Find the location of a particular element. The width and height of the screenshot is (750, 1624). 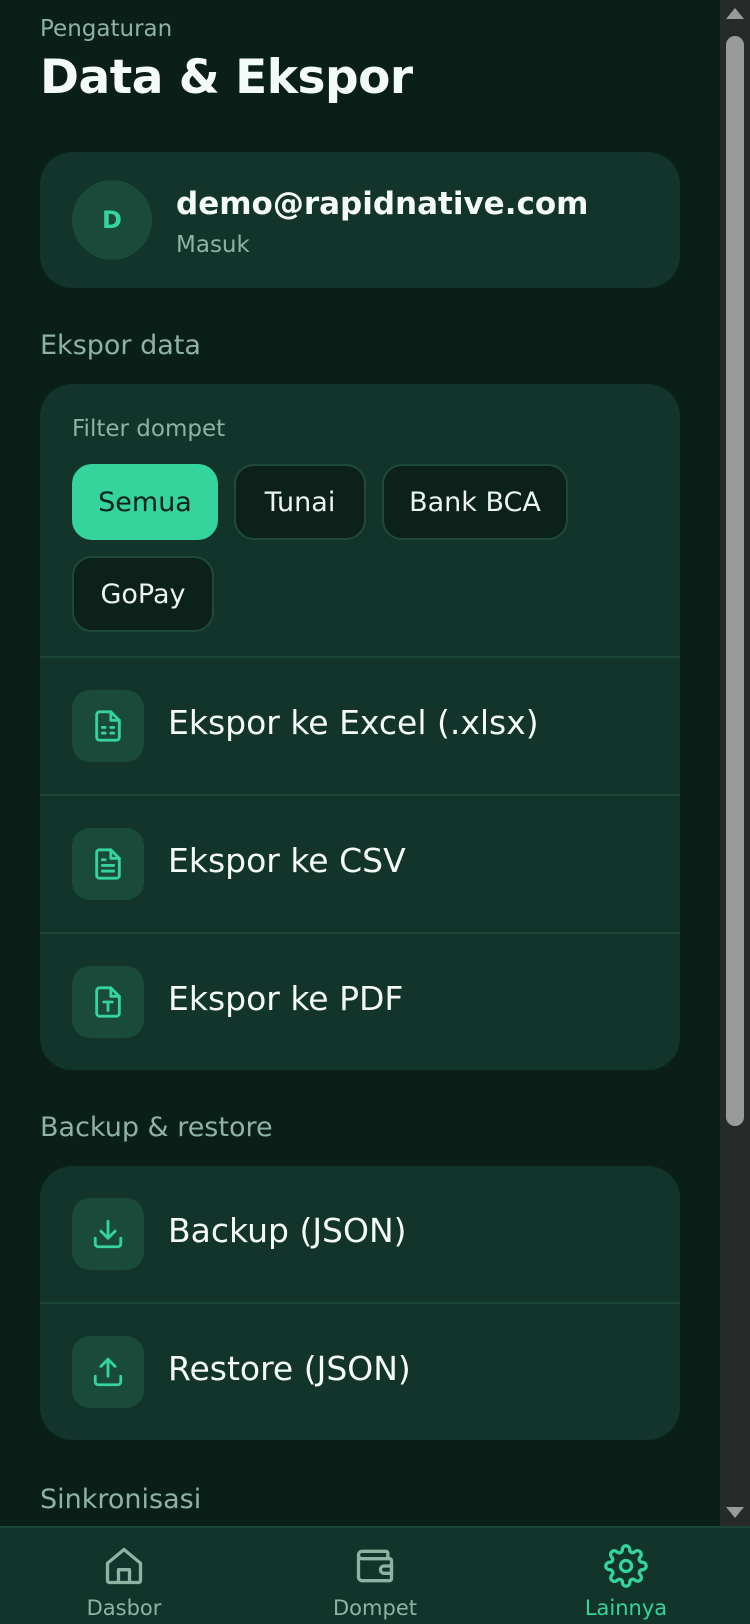

export-pdf-button: Ekspor ke PDF is located at coordinates (360, 1002).